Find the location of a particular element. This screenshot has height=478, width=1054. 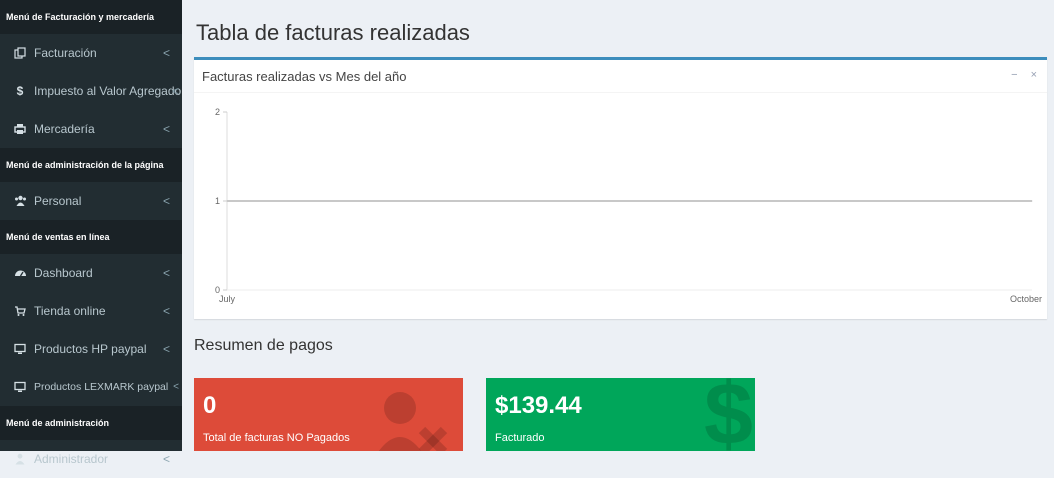

sidebar-item-label: Facturación is located at coordinates (65, 53).